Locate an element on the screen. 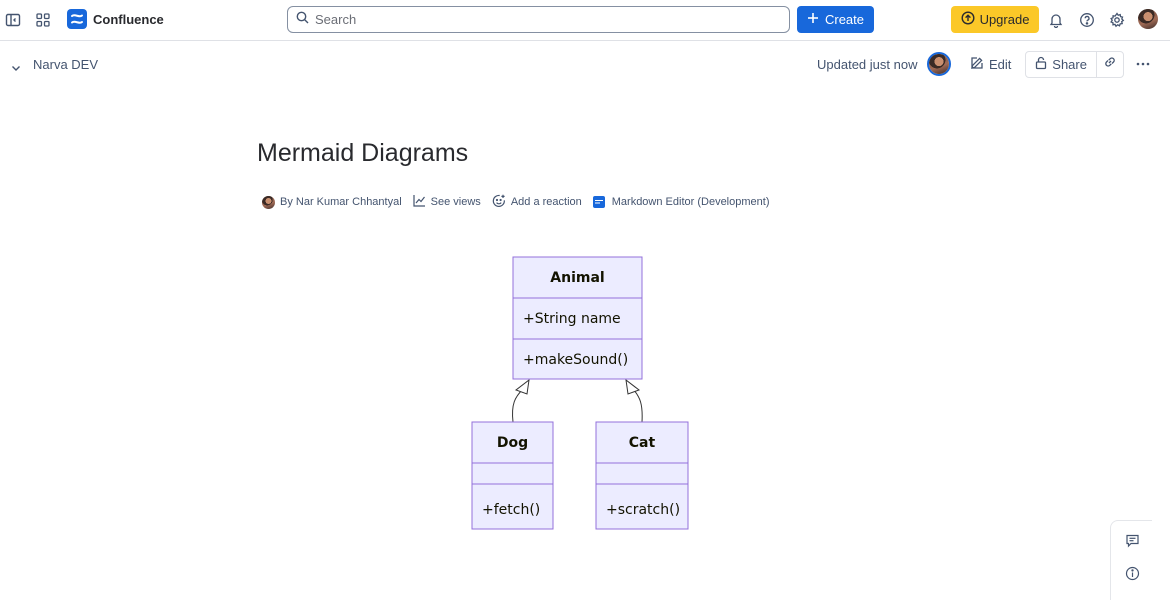  help-icon is located at coordinates (1087, 20).